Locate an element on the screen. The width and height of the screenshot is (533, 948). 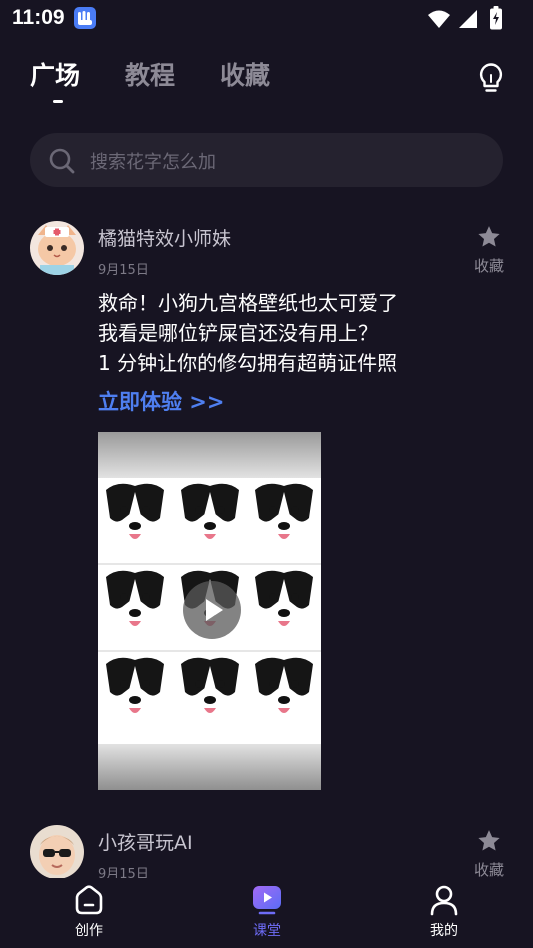
app-notification-icon is located at coordinates (85, 18).